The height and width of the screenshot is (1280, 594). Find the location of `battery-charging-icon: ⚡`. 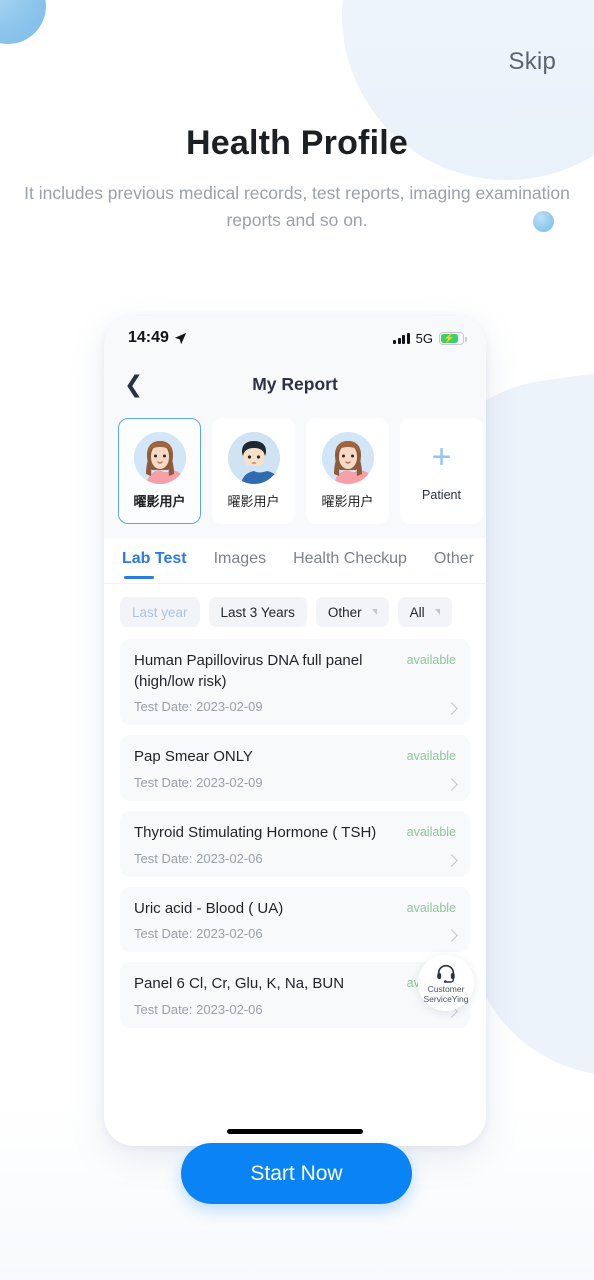

battery-charging-icon: ⚡ is located at coordinates (453, 338).